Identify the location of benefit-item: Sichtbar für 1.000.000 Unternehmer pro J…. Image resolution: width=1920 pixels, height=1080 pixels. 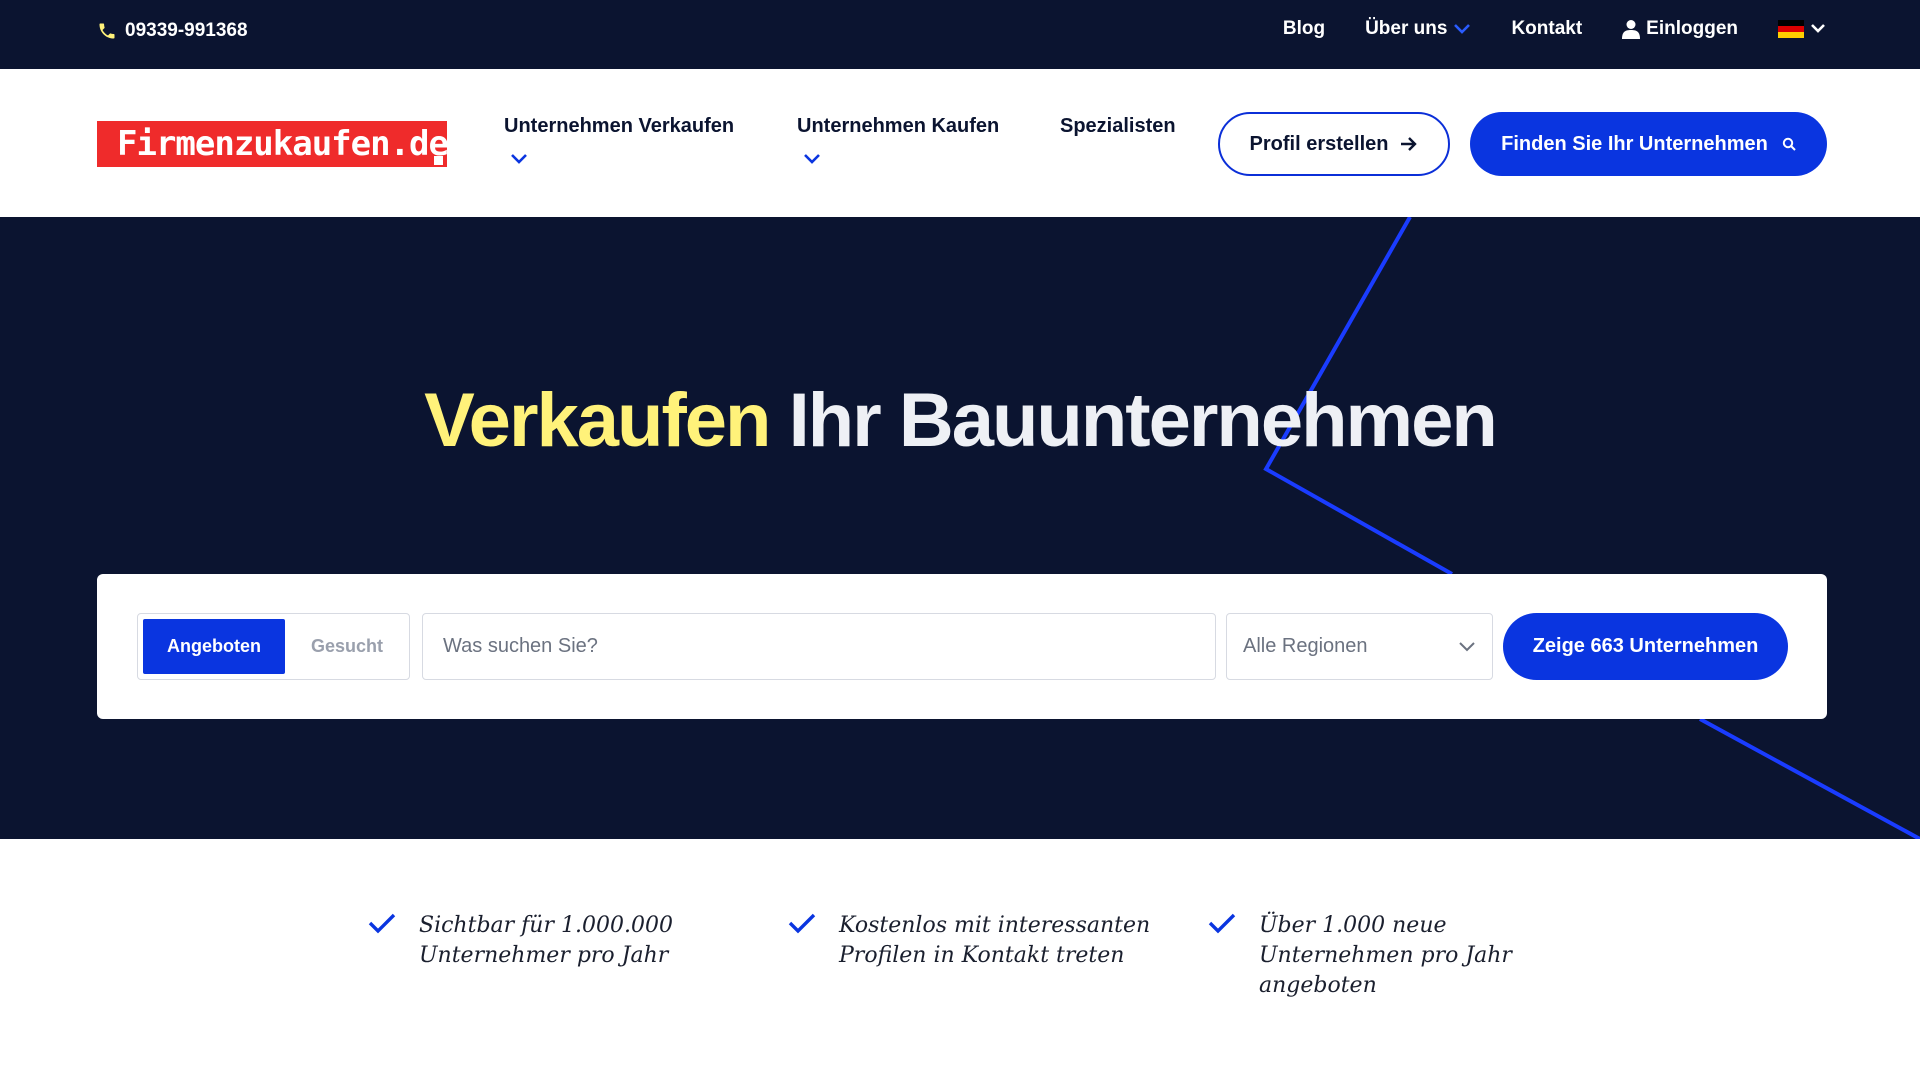
(520, 941).